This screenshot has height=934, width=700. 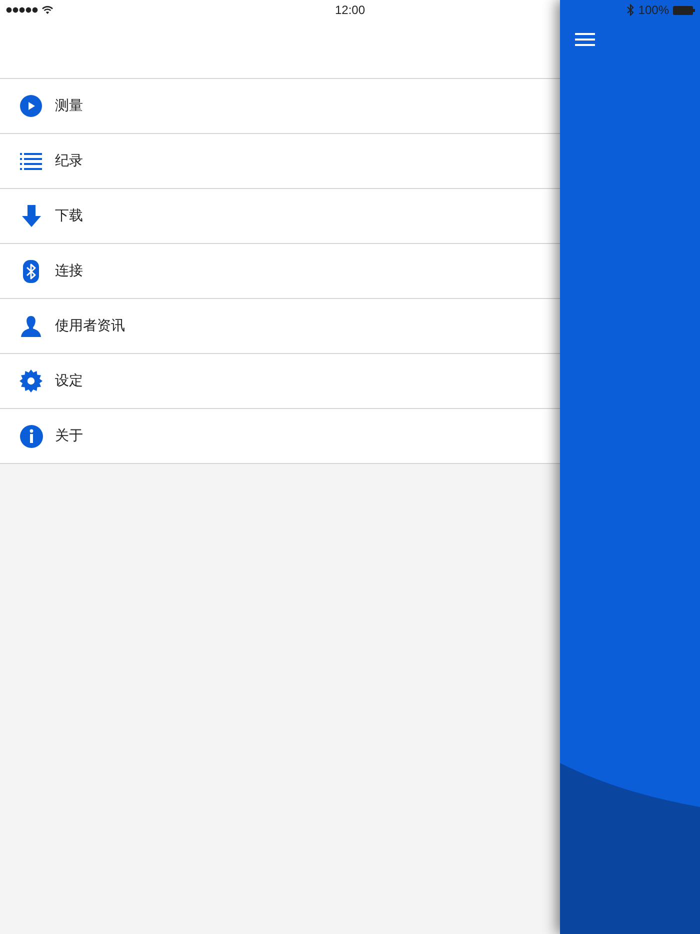 I want to click on menu-item: 关于, so click(x=280, y=436).